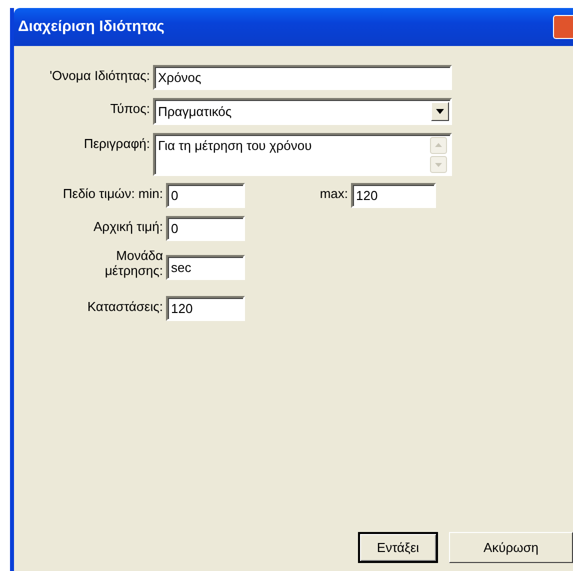  What do you see at coordinates (205, 228) in the screenshot?
I see `text-field: 0` at bounding box center [205, 228].